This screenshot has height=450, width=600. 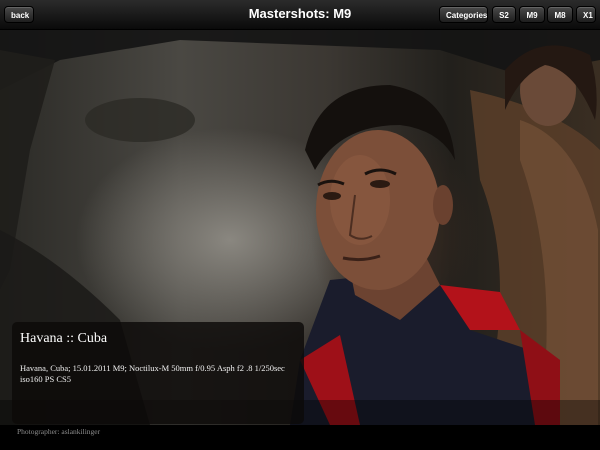 What do you see at coordinates (59, 431) in the screenshot?
I see `photographer-credit: Photographer: aslankilinger` at bounding box center [59, 431].